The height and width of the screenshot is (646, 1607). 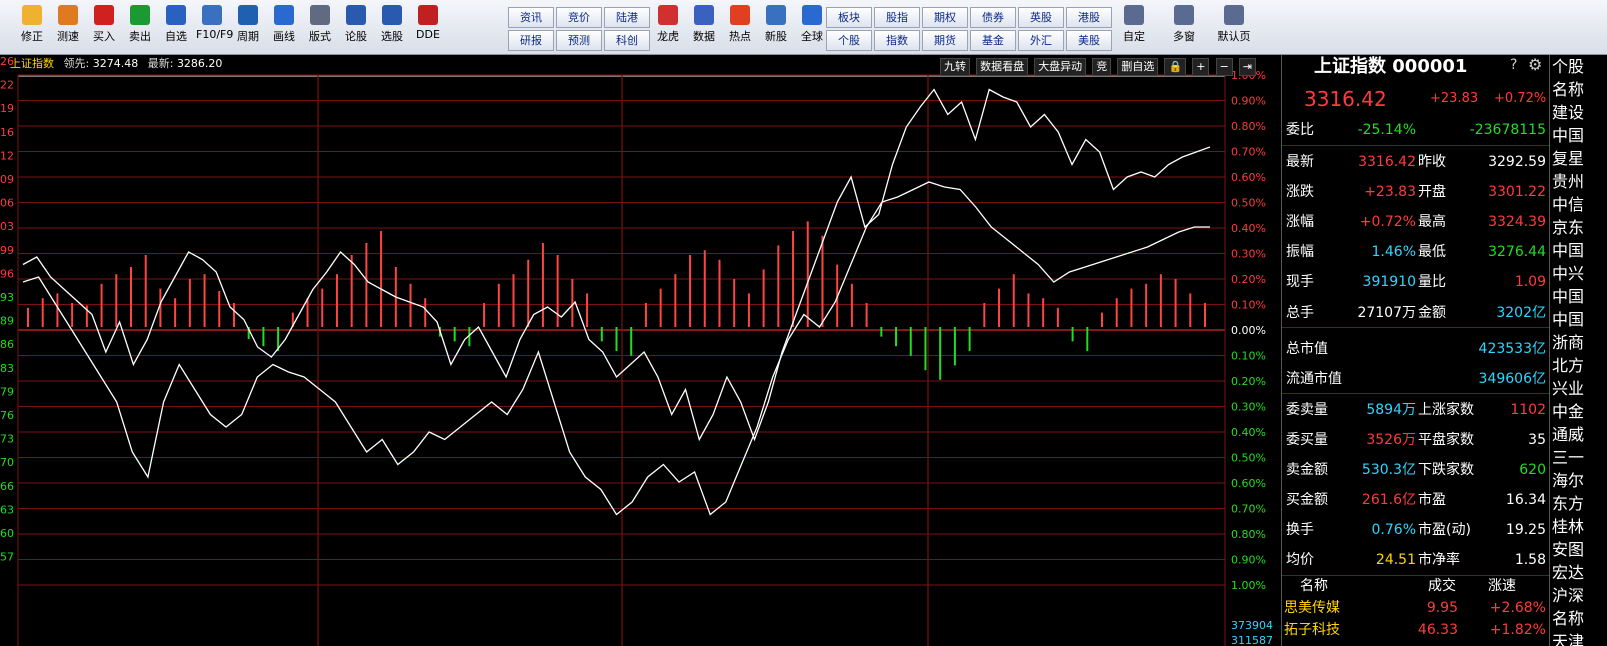 I want to click on side-list-item: 中信, so click(x=1578, y=204).